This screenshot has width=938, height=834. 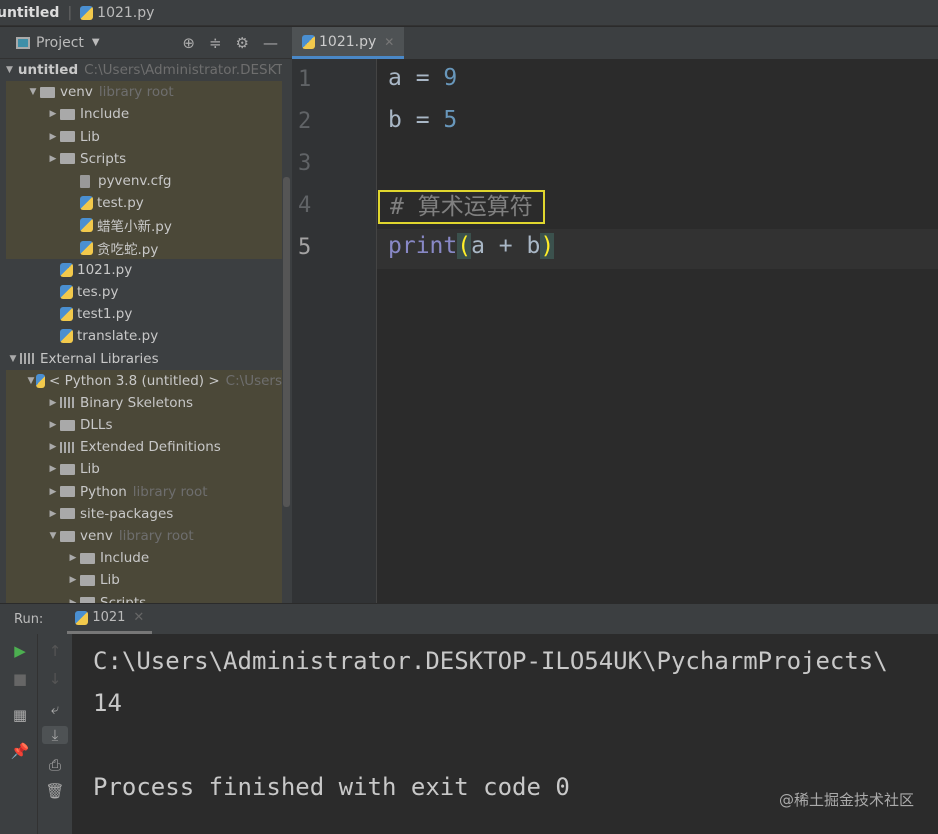 What do you see at coordinates (270, 43) in the screenshot?
I see `hide-icon: —` at bounding box center [270, 43].